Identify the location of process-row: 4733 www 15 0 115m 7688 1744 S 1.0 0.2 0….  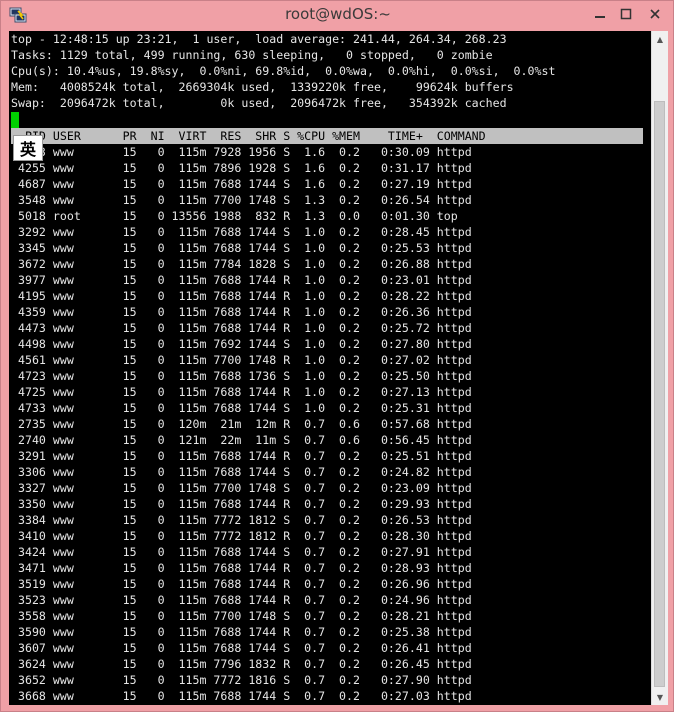
(241, 408).